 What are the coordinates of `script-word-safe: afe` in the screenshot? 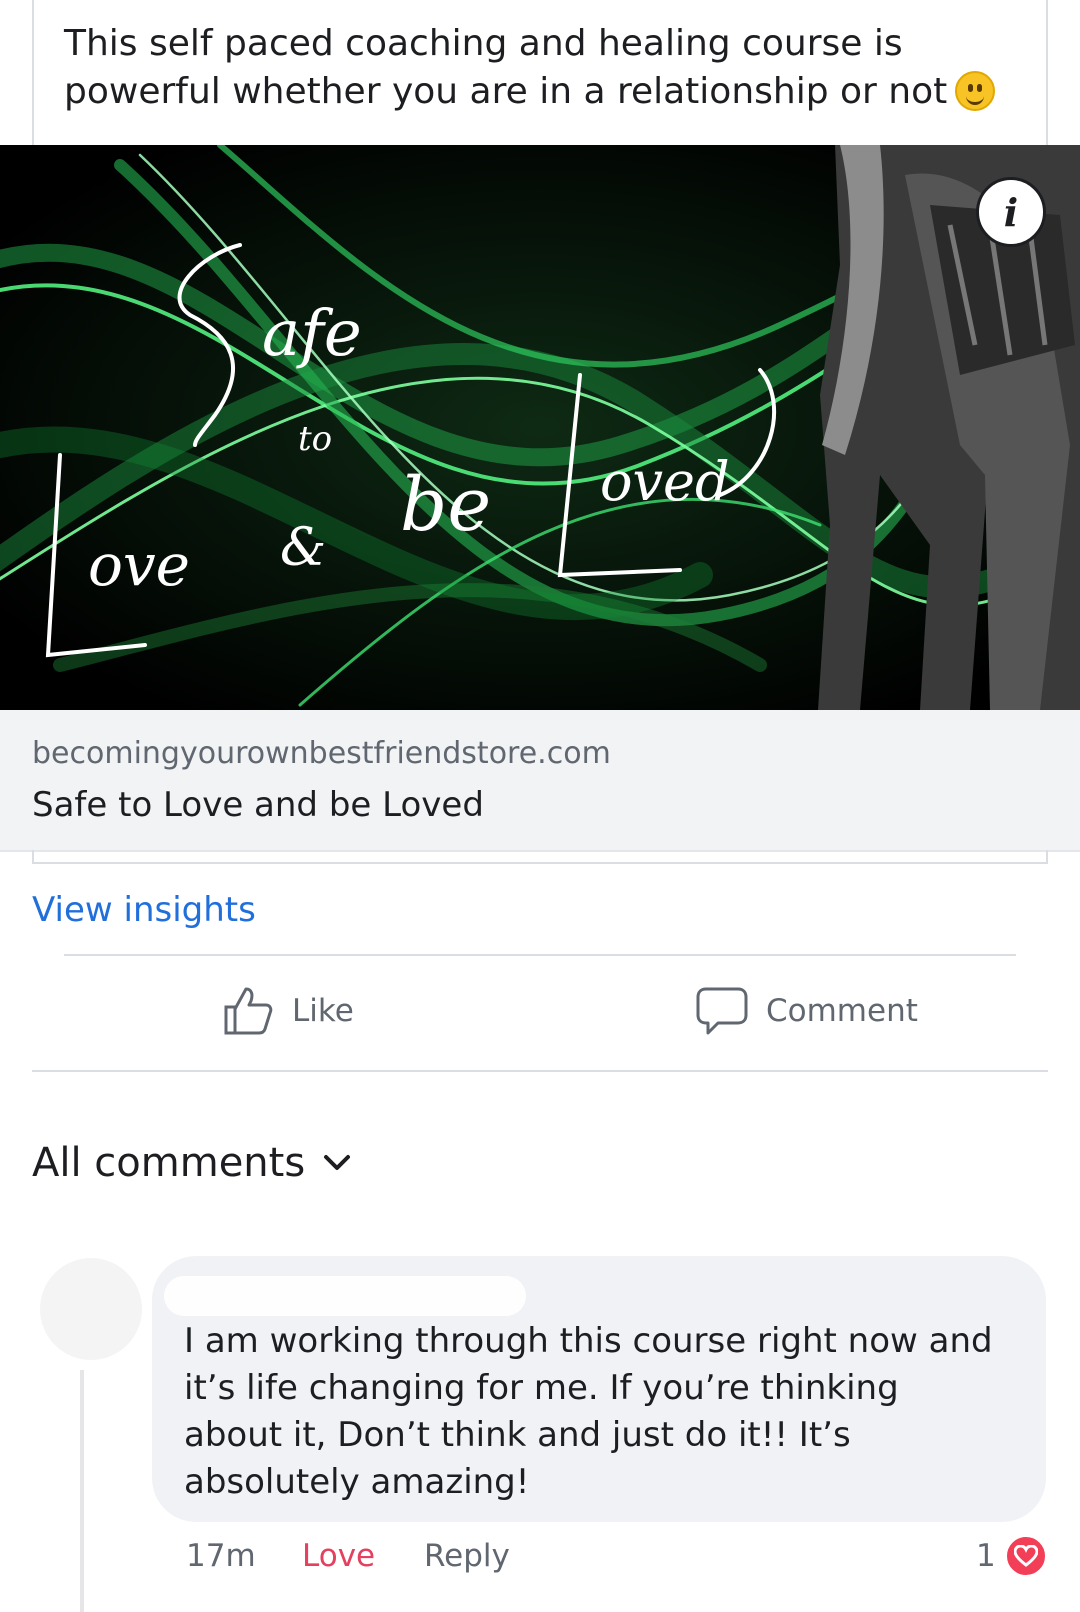 It's located at (312, 334).